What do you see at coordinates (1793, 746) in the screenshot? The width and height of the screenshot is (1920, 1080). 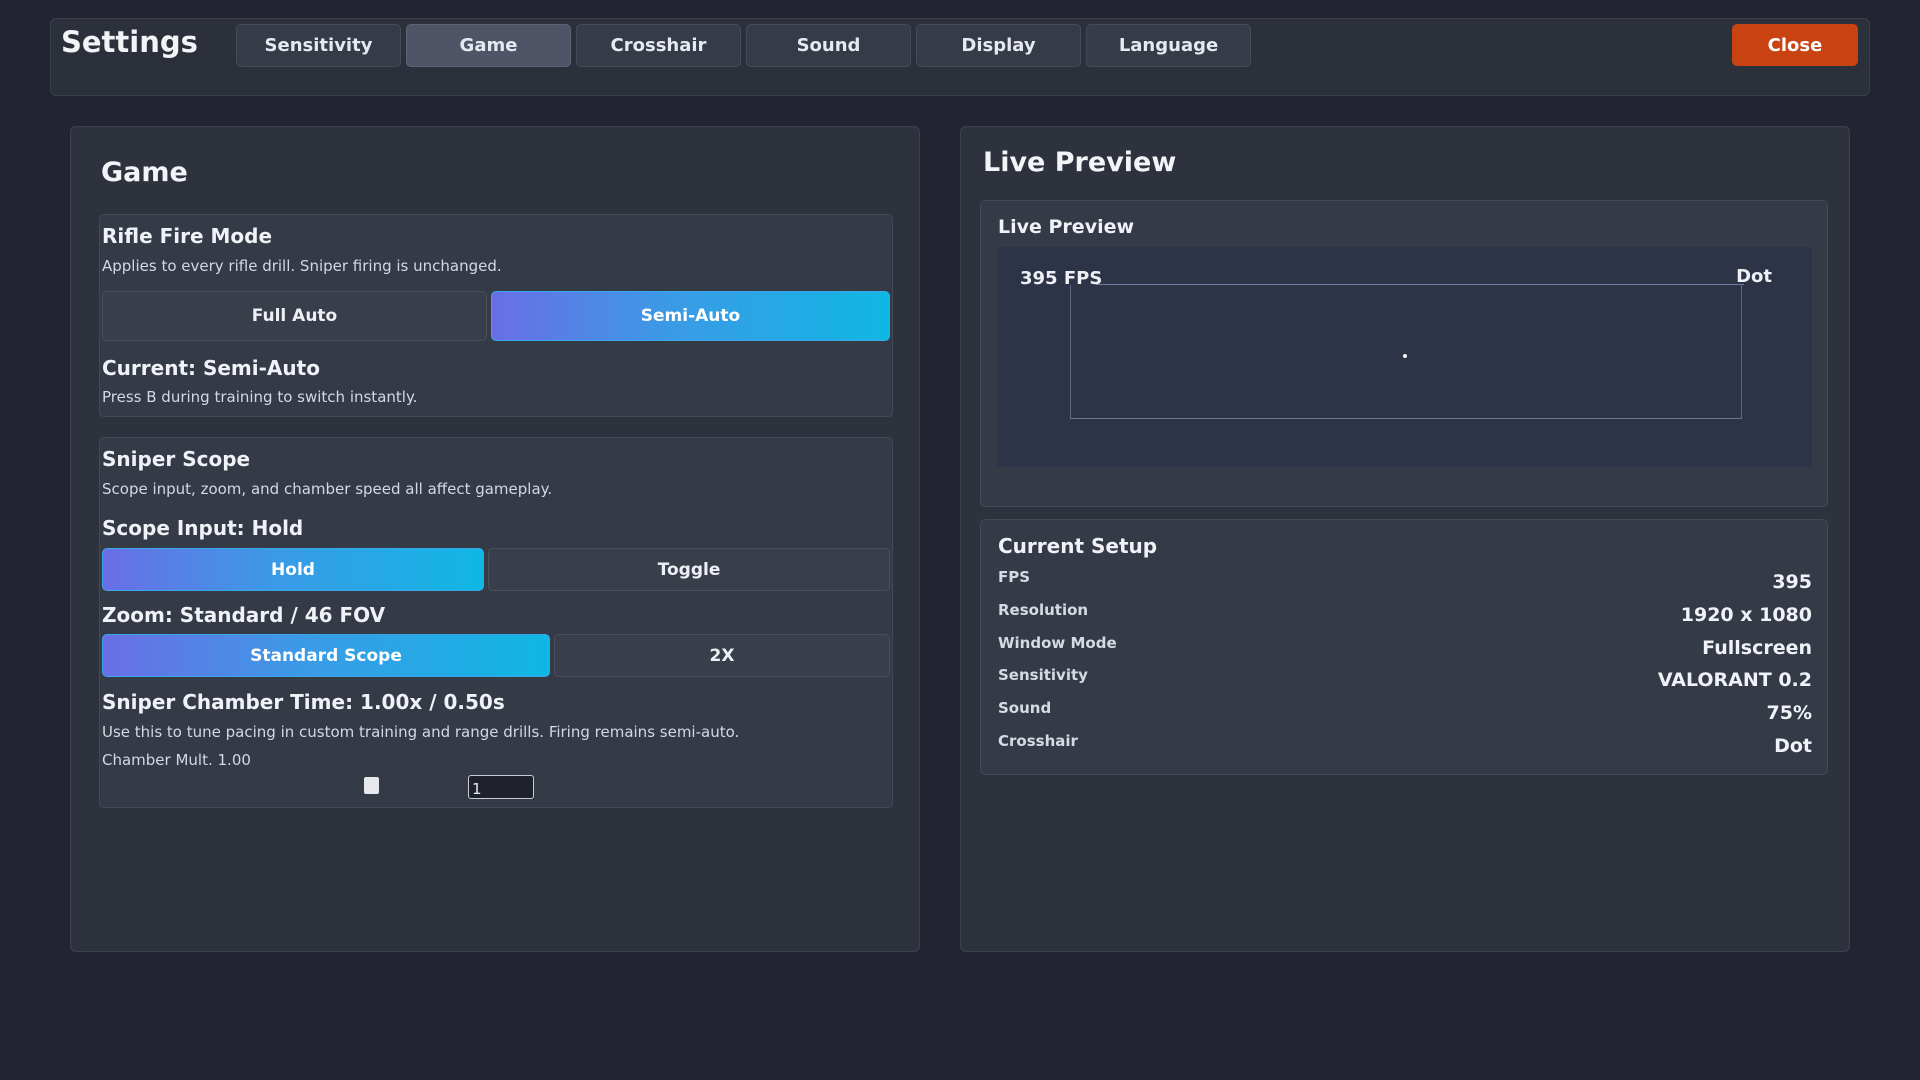 I see `setup-value: Dot` at bounding box center [1793, 746].